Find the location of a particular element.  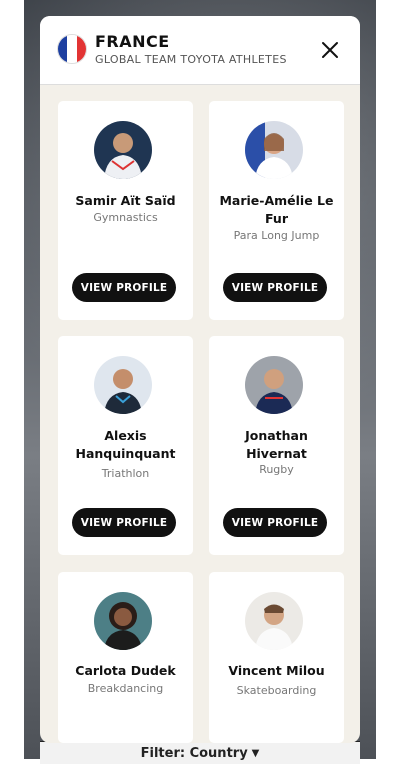

modal-title: FRANCE is located at coordinates (132, 41).